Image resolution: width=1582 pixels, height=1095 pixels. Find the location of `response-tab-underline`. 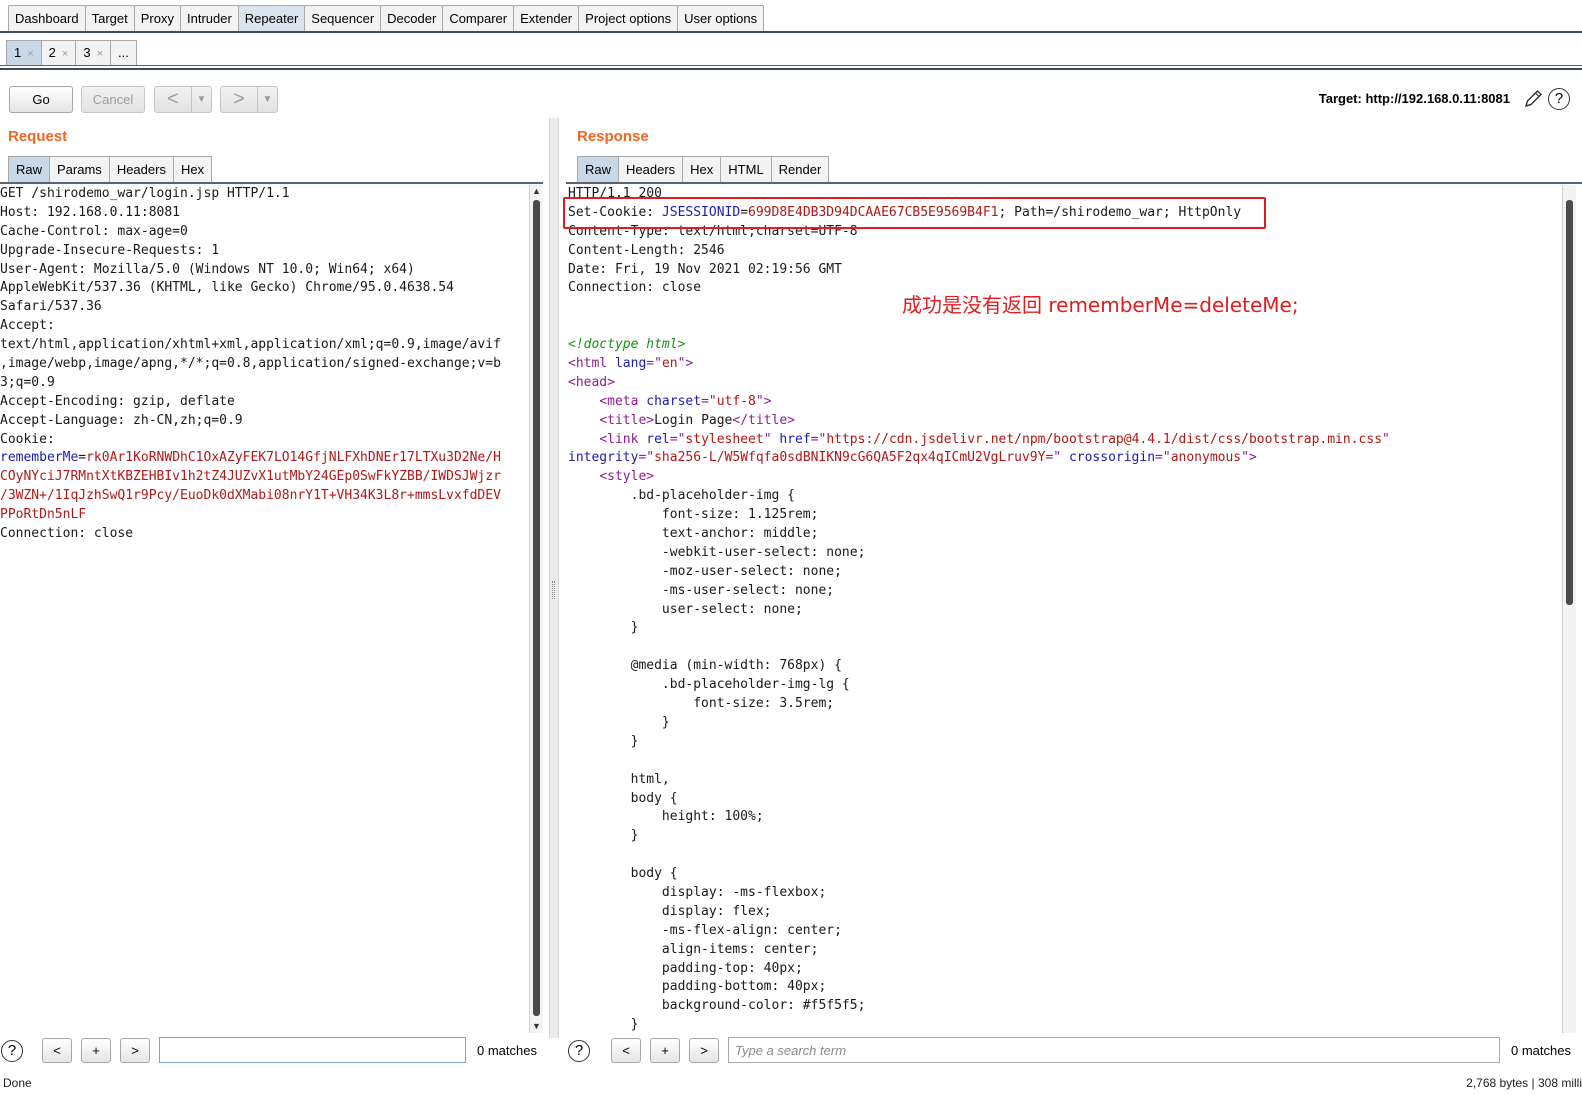

response-tab-underline is located at coordinates (1074, 183).